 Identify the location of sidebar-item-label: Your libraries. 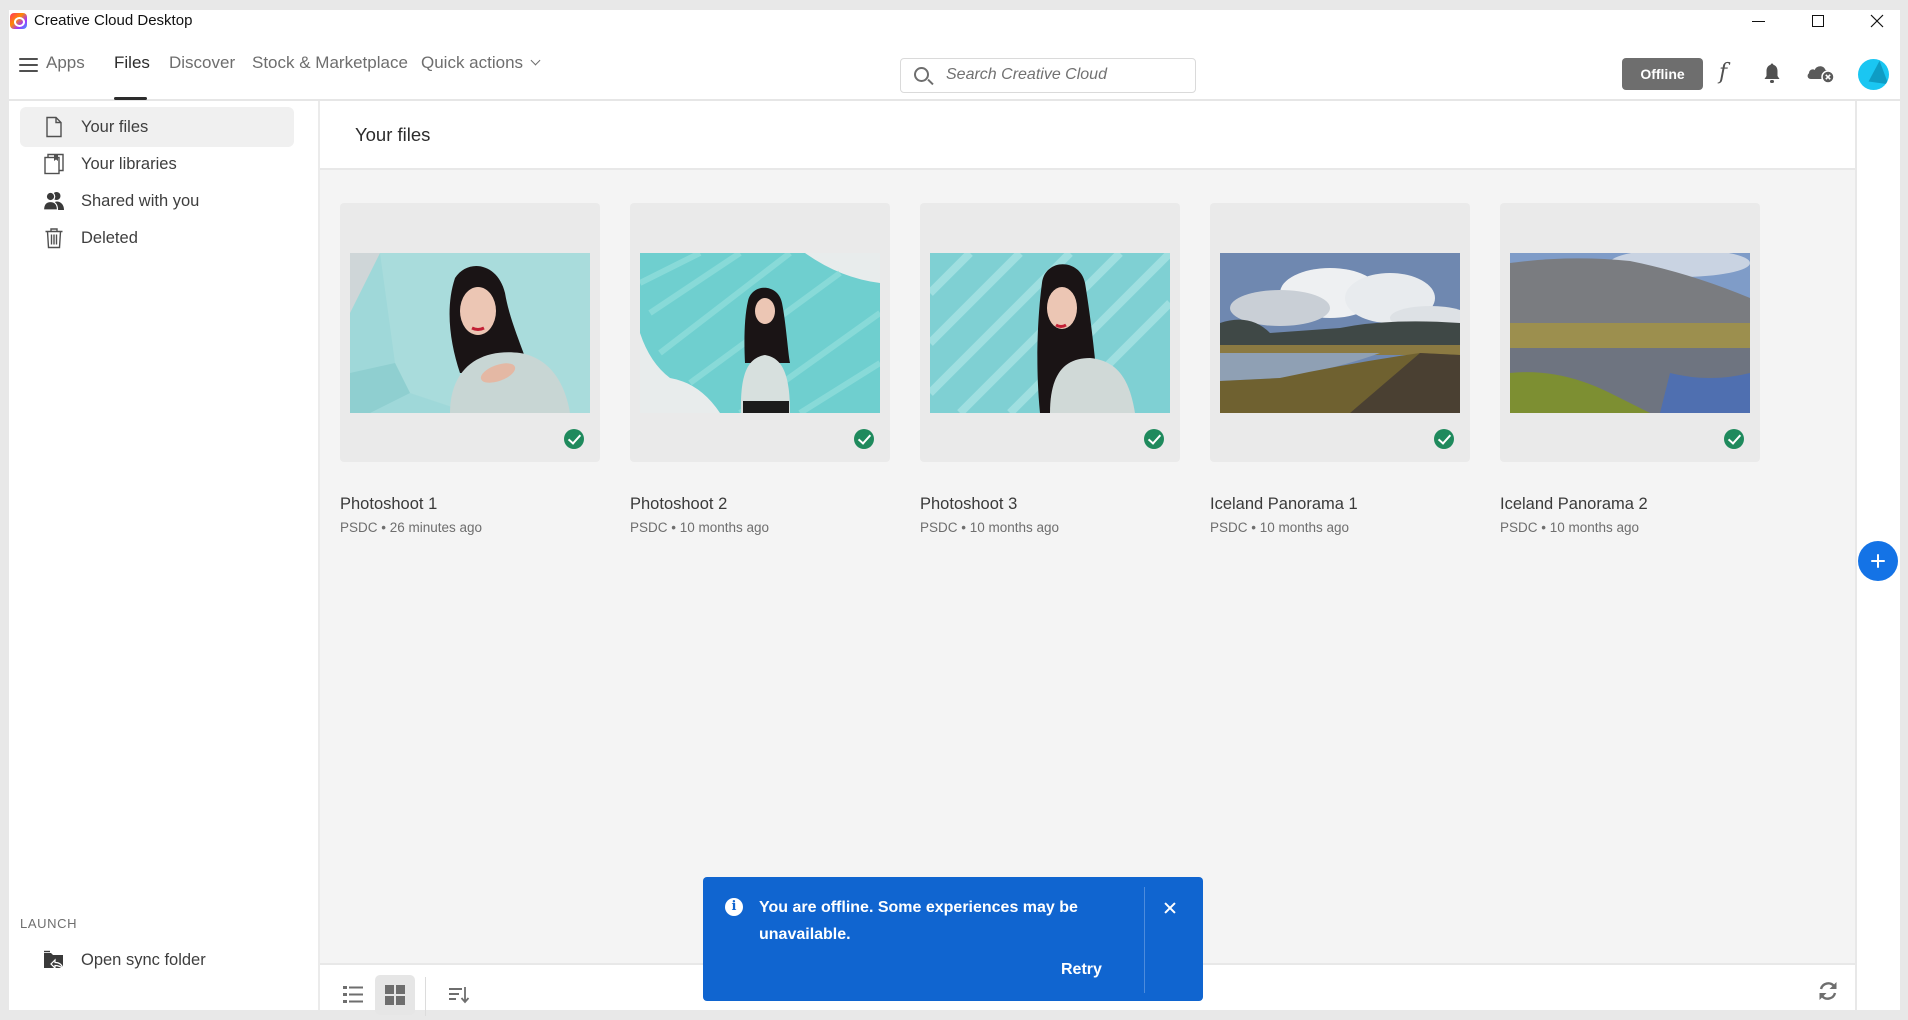
(129, 163).